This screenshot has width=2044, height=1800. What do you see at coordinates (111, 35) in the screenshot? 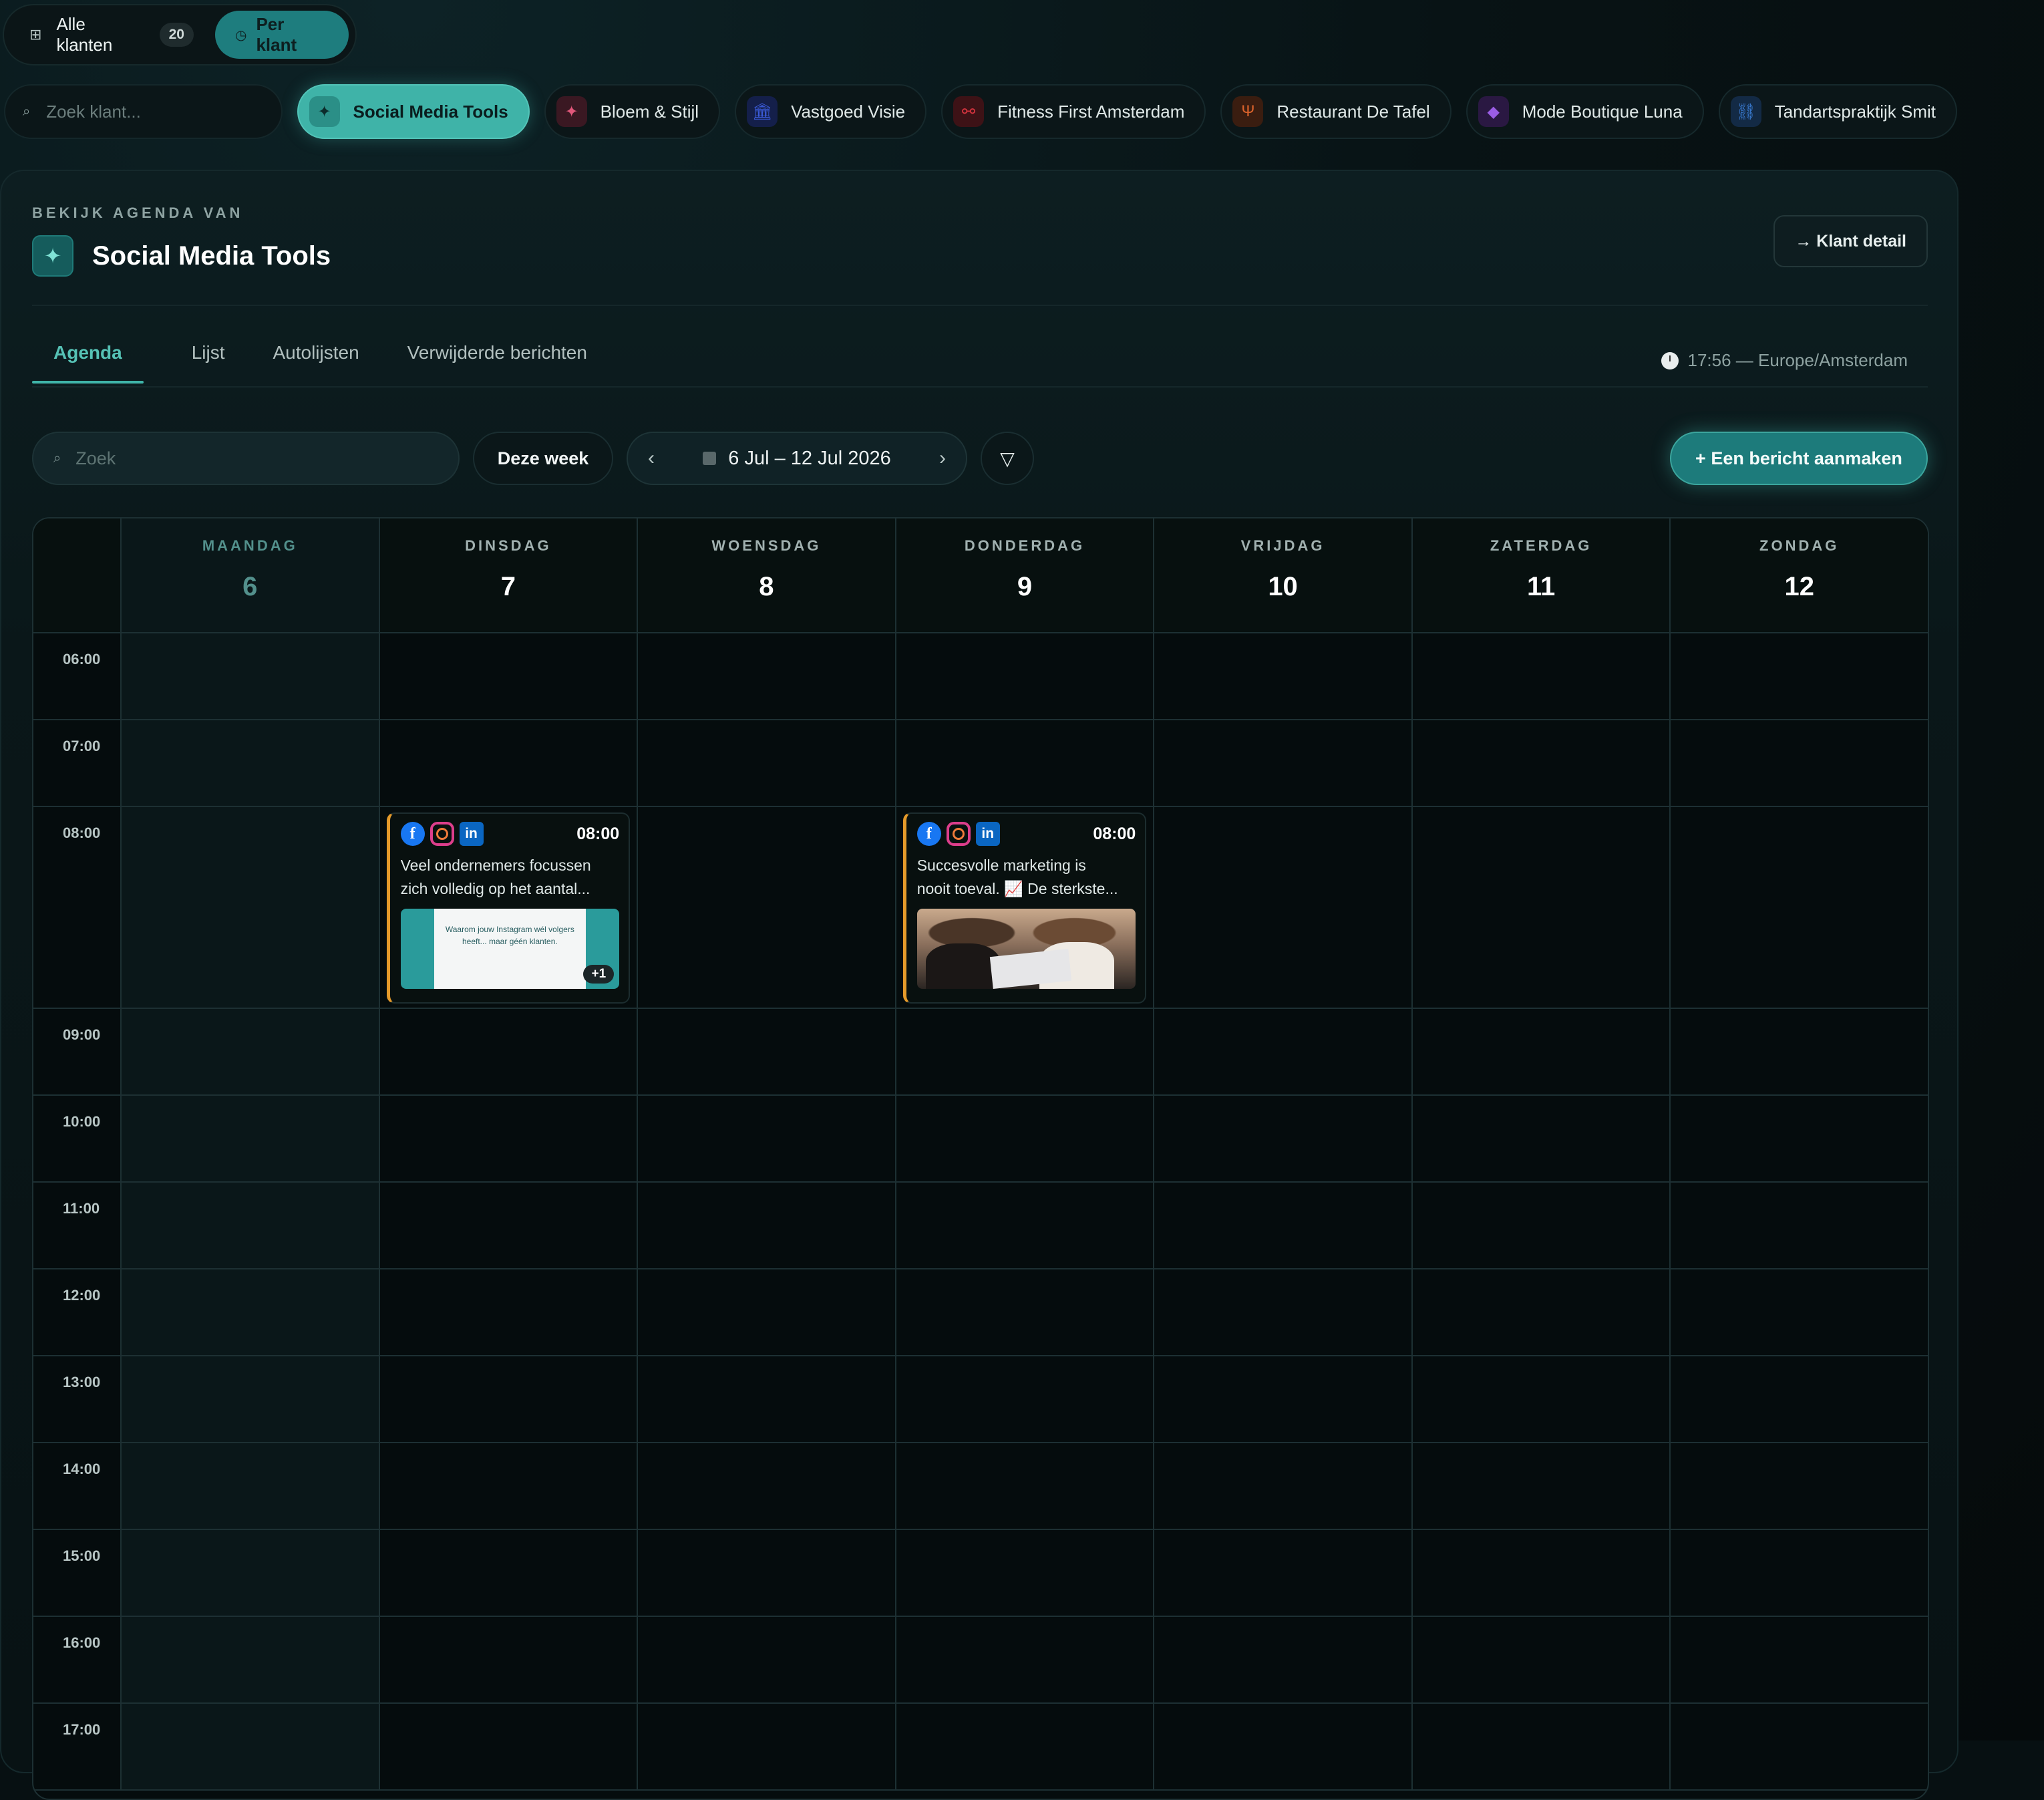
I see `all-clients-button: ⊞ Alle klanten 20` at bounding box center [111, 35].